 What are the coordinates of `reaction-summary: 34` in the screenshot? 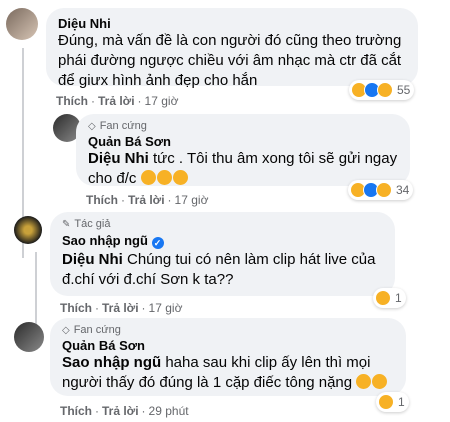 It's located at (381, 190).